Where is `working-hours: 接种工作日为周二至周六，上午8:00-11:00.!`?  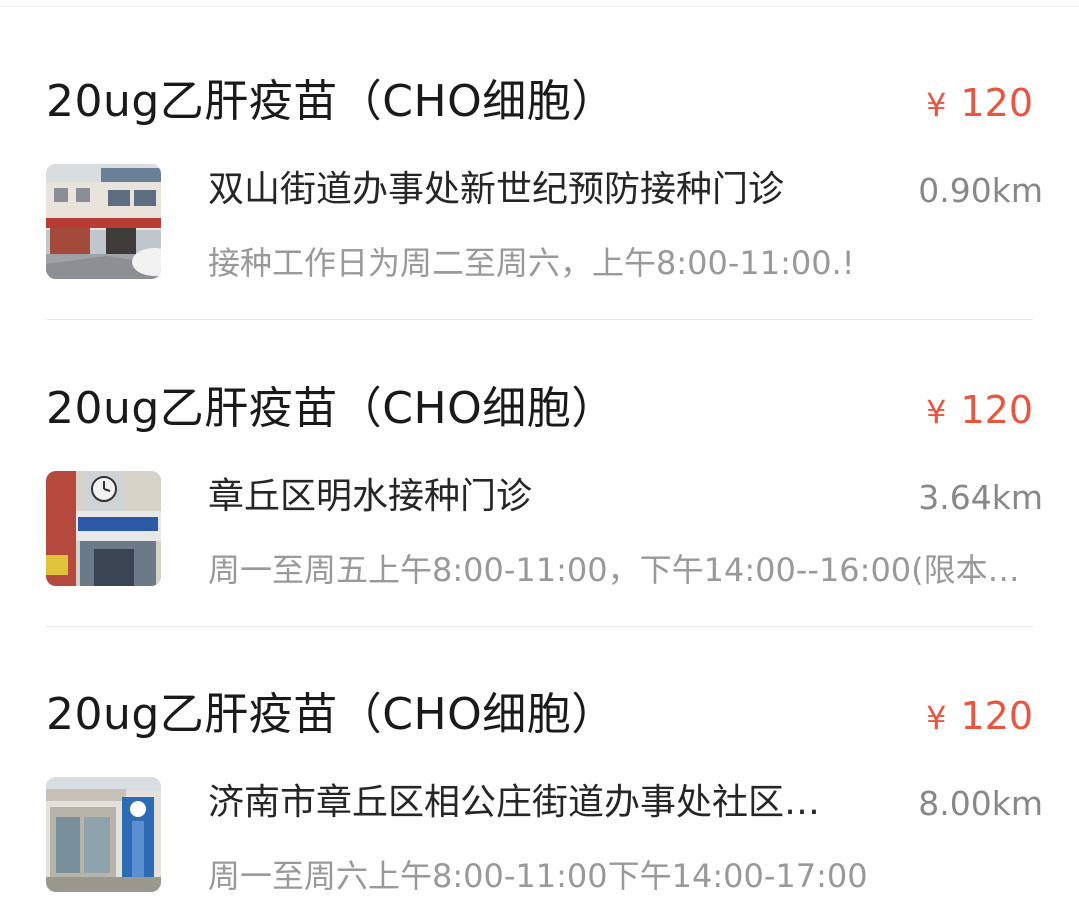
working-hours: 接种工作日为周二至周六，上午8:00-11:00.! is located at coordinates (531, 263).